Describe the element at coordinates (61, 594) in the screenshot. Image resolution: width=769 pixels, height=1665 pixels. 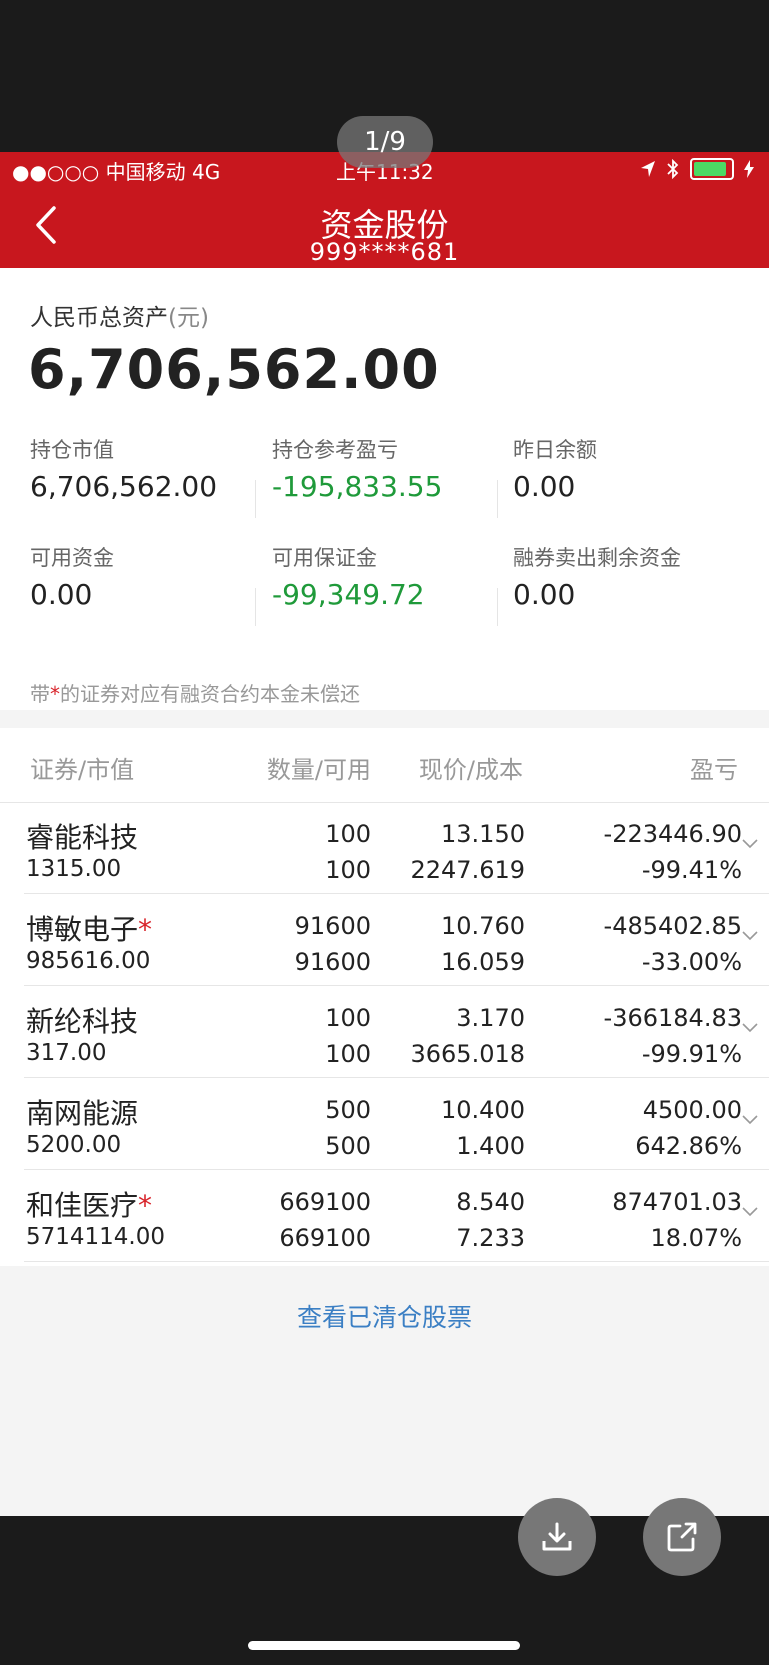
I see `available-funds-value: 0.00` at that location.